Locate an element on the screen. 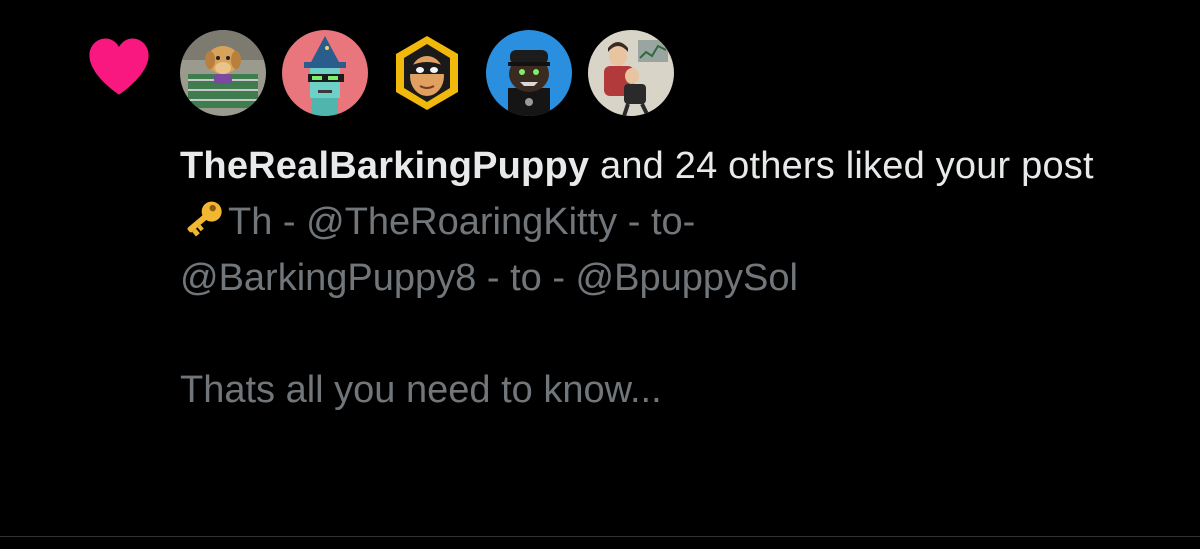 Image resolution: width=1200 pixels, height=549 pixels. preview-separator-1: - to- is located at coordinates (656, 222).